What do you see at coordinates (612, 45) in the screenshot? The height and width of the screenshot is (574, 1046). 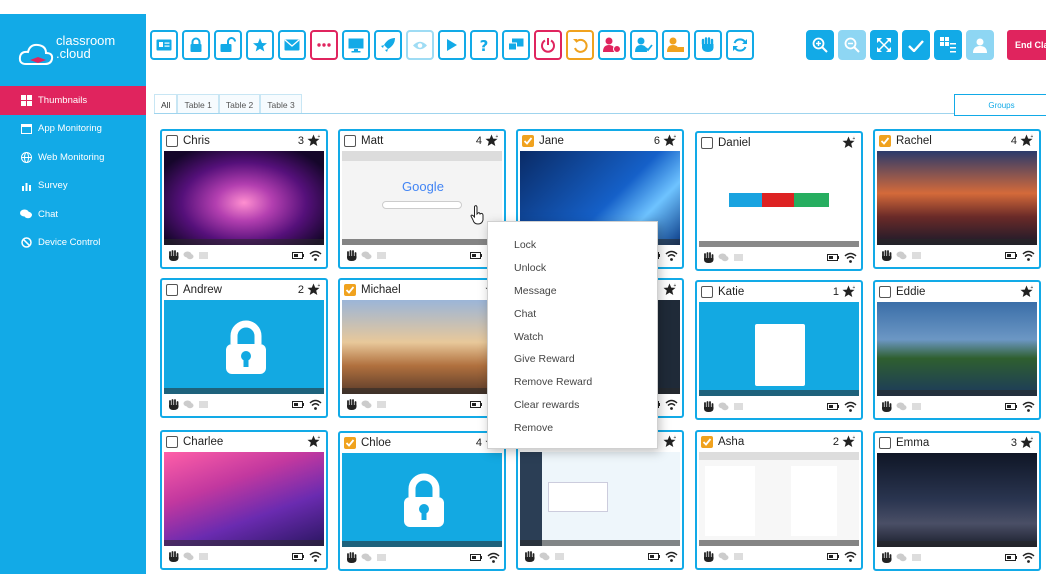 I see `remove-user-button` at bounding box center [612, 45].